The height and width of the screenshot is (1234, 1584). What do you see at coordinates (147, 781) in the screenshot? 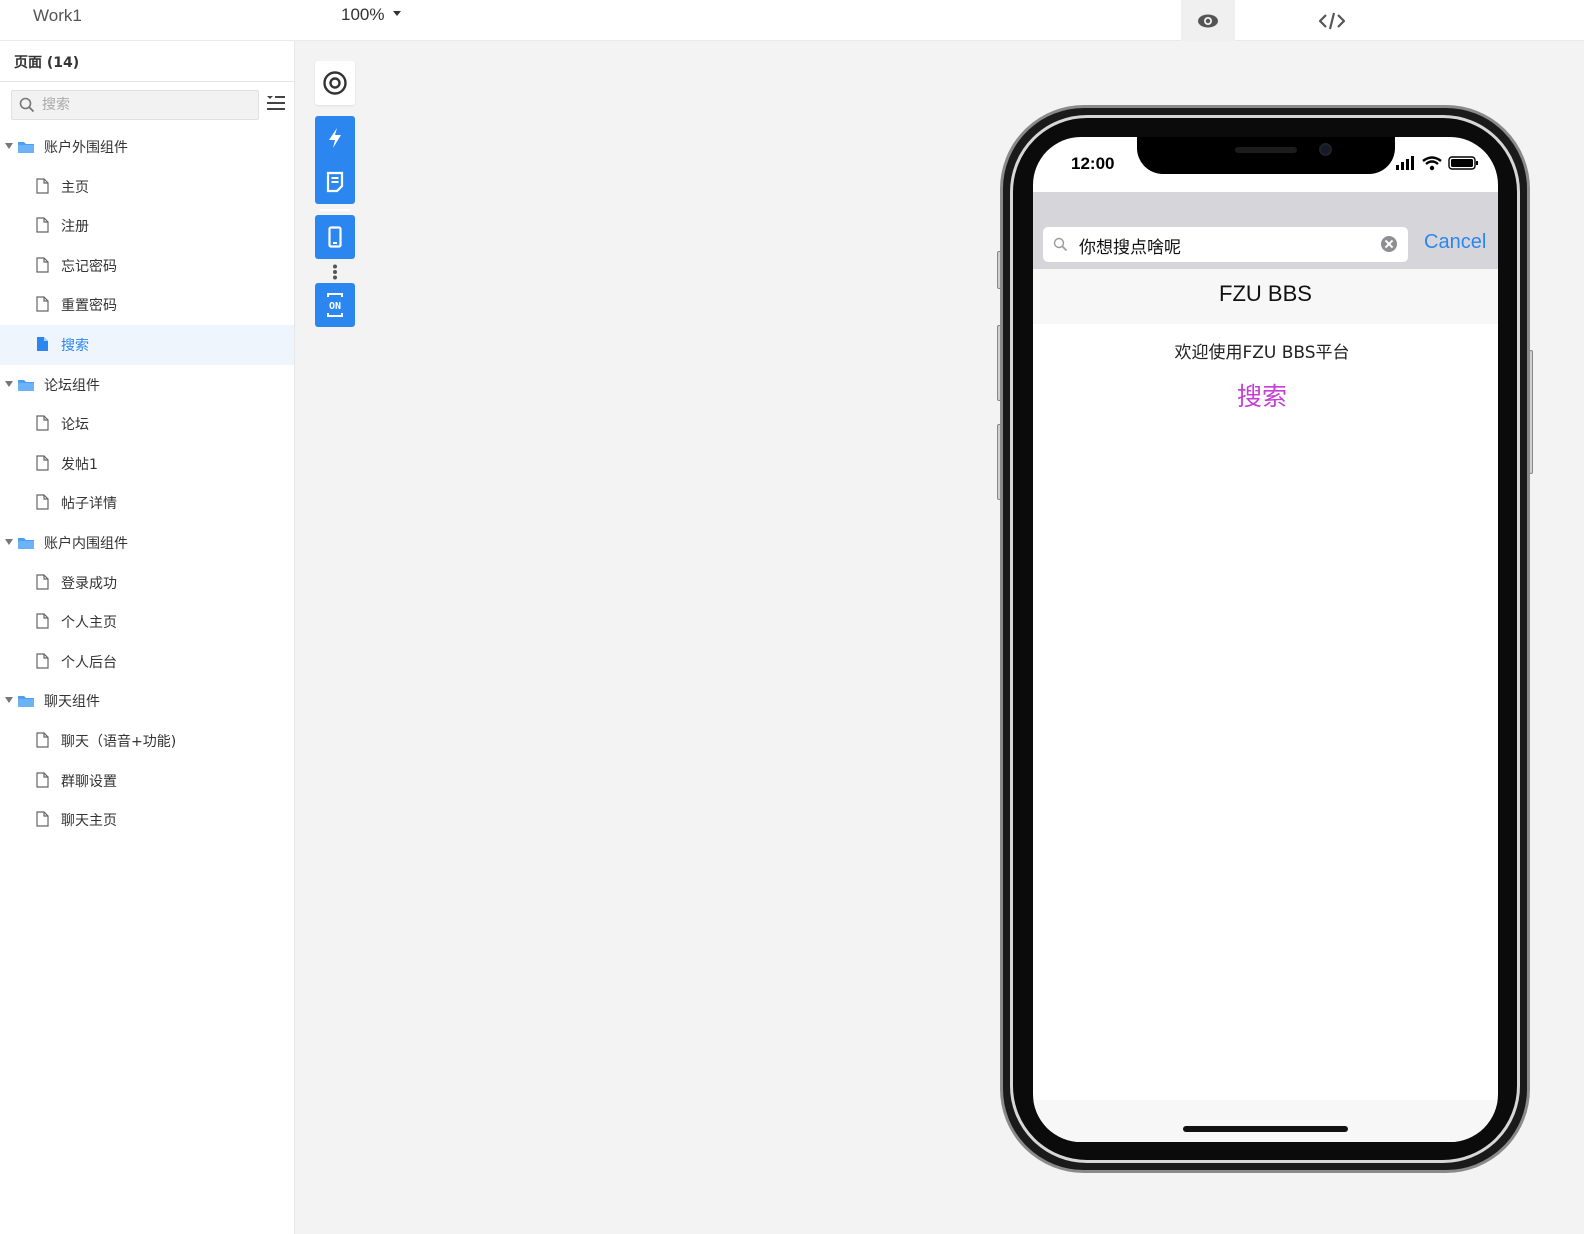
I see `tree-page-item: 群聊设置` at bounding box center [147, 781].